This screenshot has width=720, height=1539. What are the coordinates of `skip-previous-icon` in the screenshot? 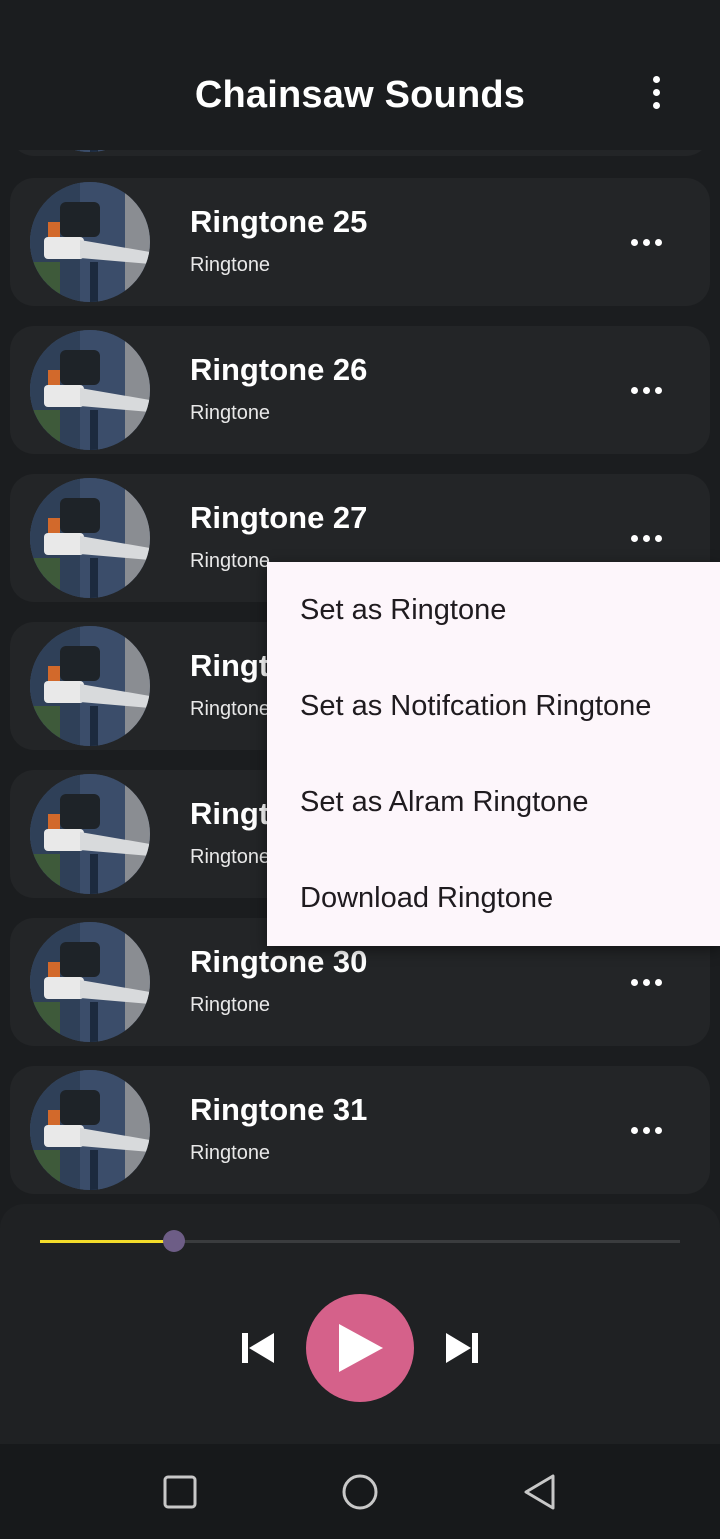 It's located at (258, 1348).